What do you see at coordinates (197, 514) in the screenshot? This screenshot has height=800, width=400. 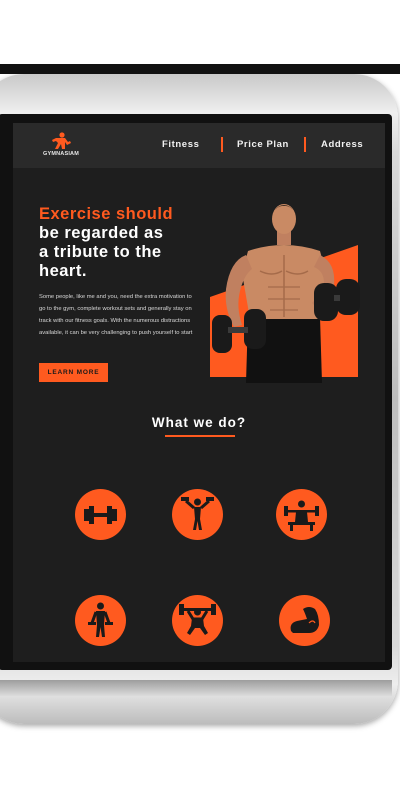 I see `dumbbell-overhead-icon` at bounding box center [197, 514].